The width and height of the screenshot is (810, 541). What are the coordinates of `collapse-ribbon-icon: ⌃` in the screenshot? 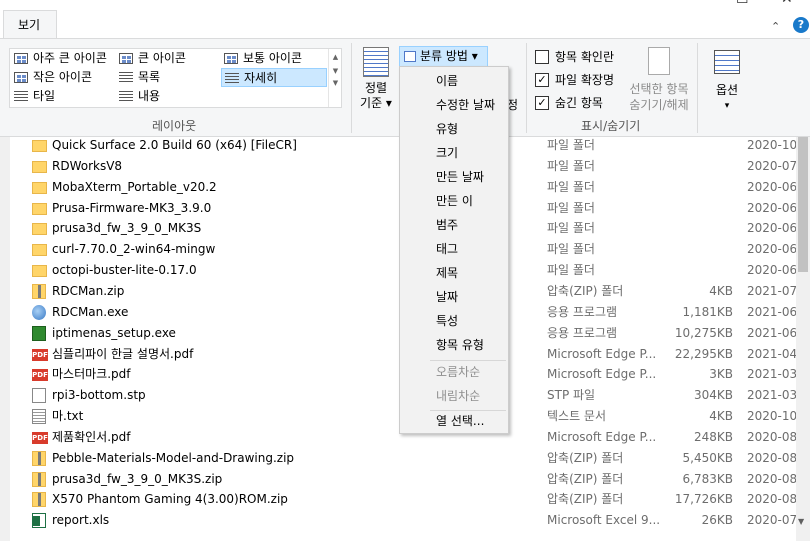 It's located at (775, 26).